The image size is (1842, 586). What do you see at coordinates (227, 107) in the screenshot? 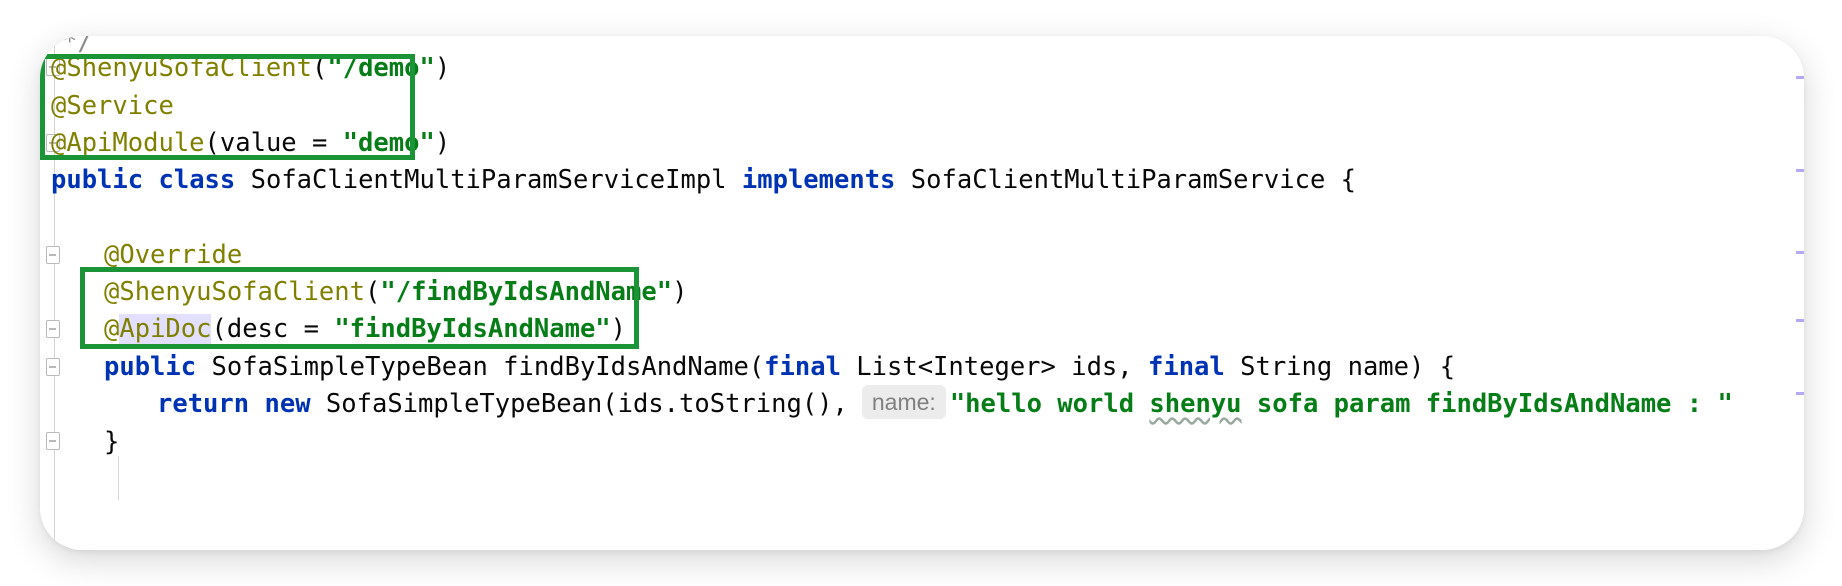
I see `highlight-box-class-annotations` at bounding box center [227, 107].